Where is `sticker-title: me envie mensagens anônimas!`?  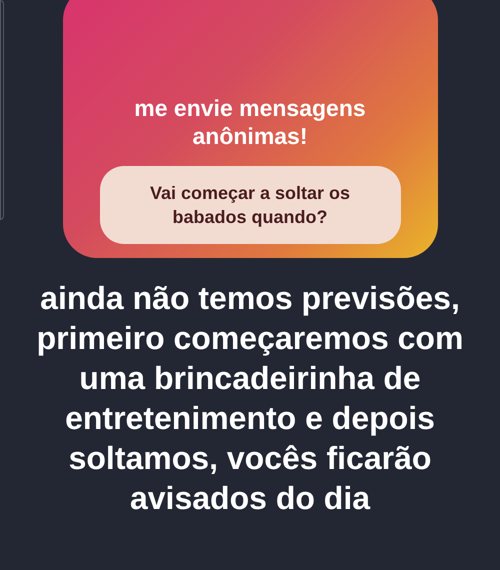 sticker-title: me envie mensagens anônimas! is located at coordinates (250, 122).